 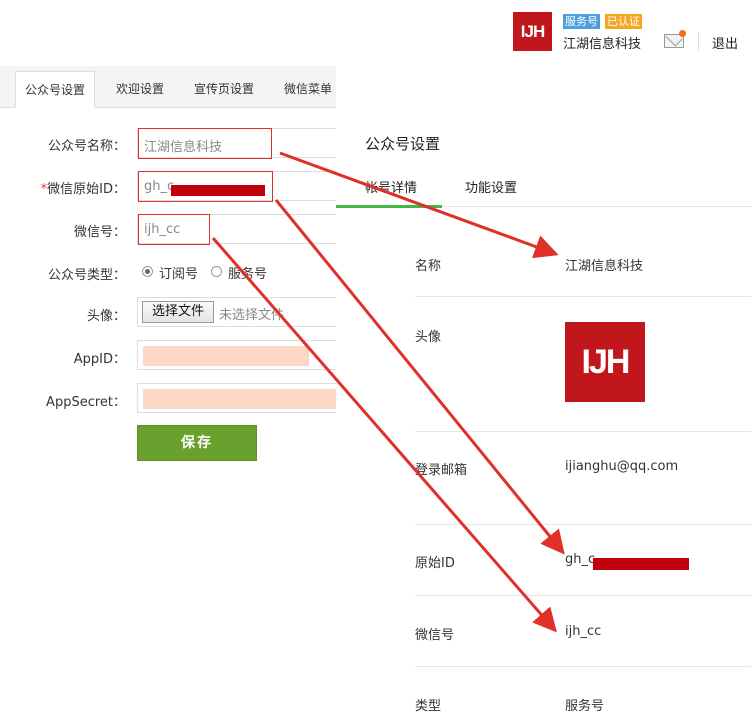 I want to click on original-id-label: *微信原始ID：, so click(x=83, y=189).